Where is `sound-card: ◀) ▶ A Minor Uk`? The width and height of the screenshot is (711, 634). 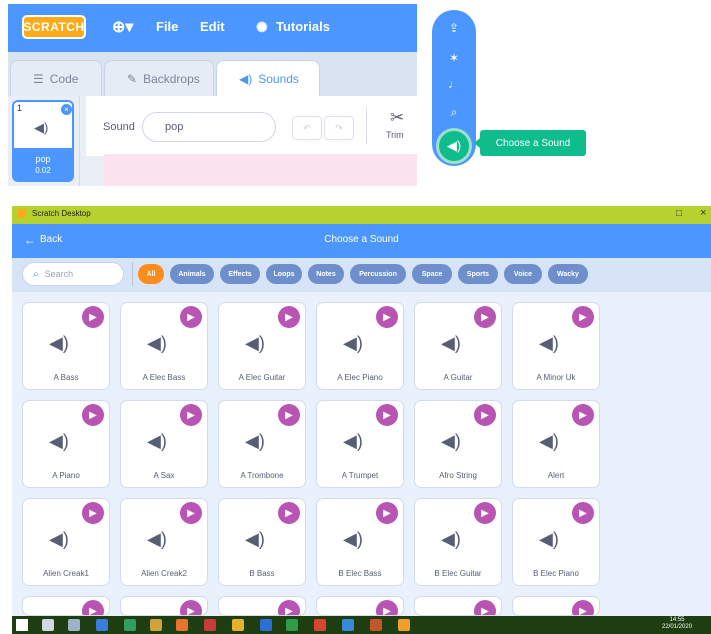
sound-card: ◀) ▶ A Minor Uk is located at coordinates (556, 346).